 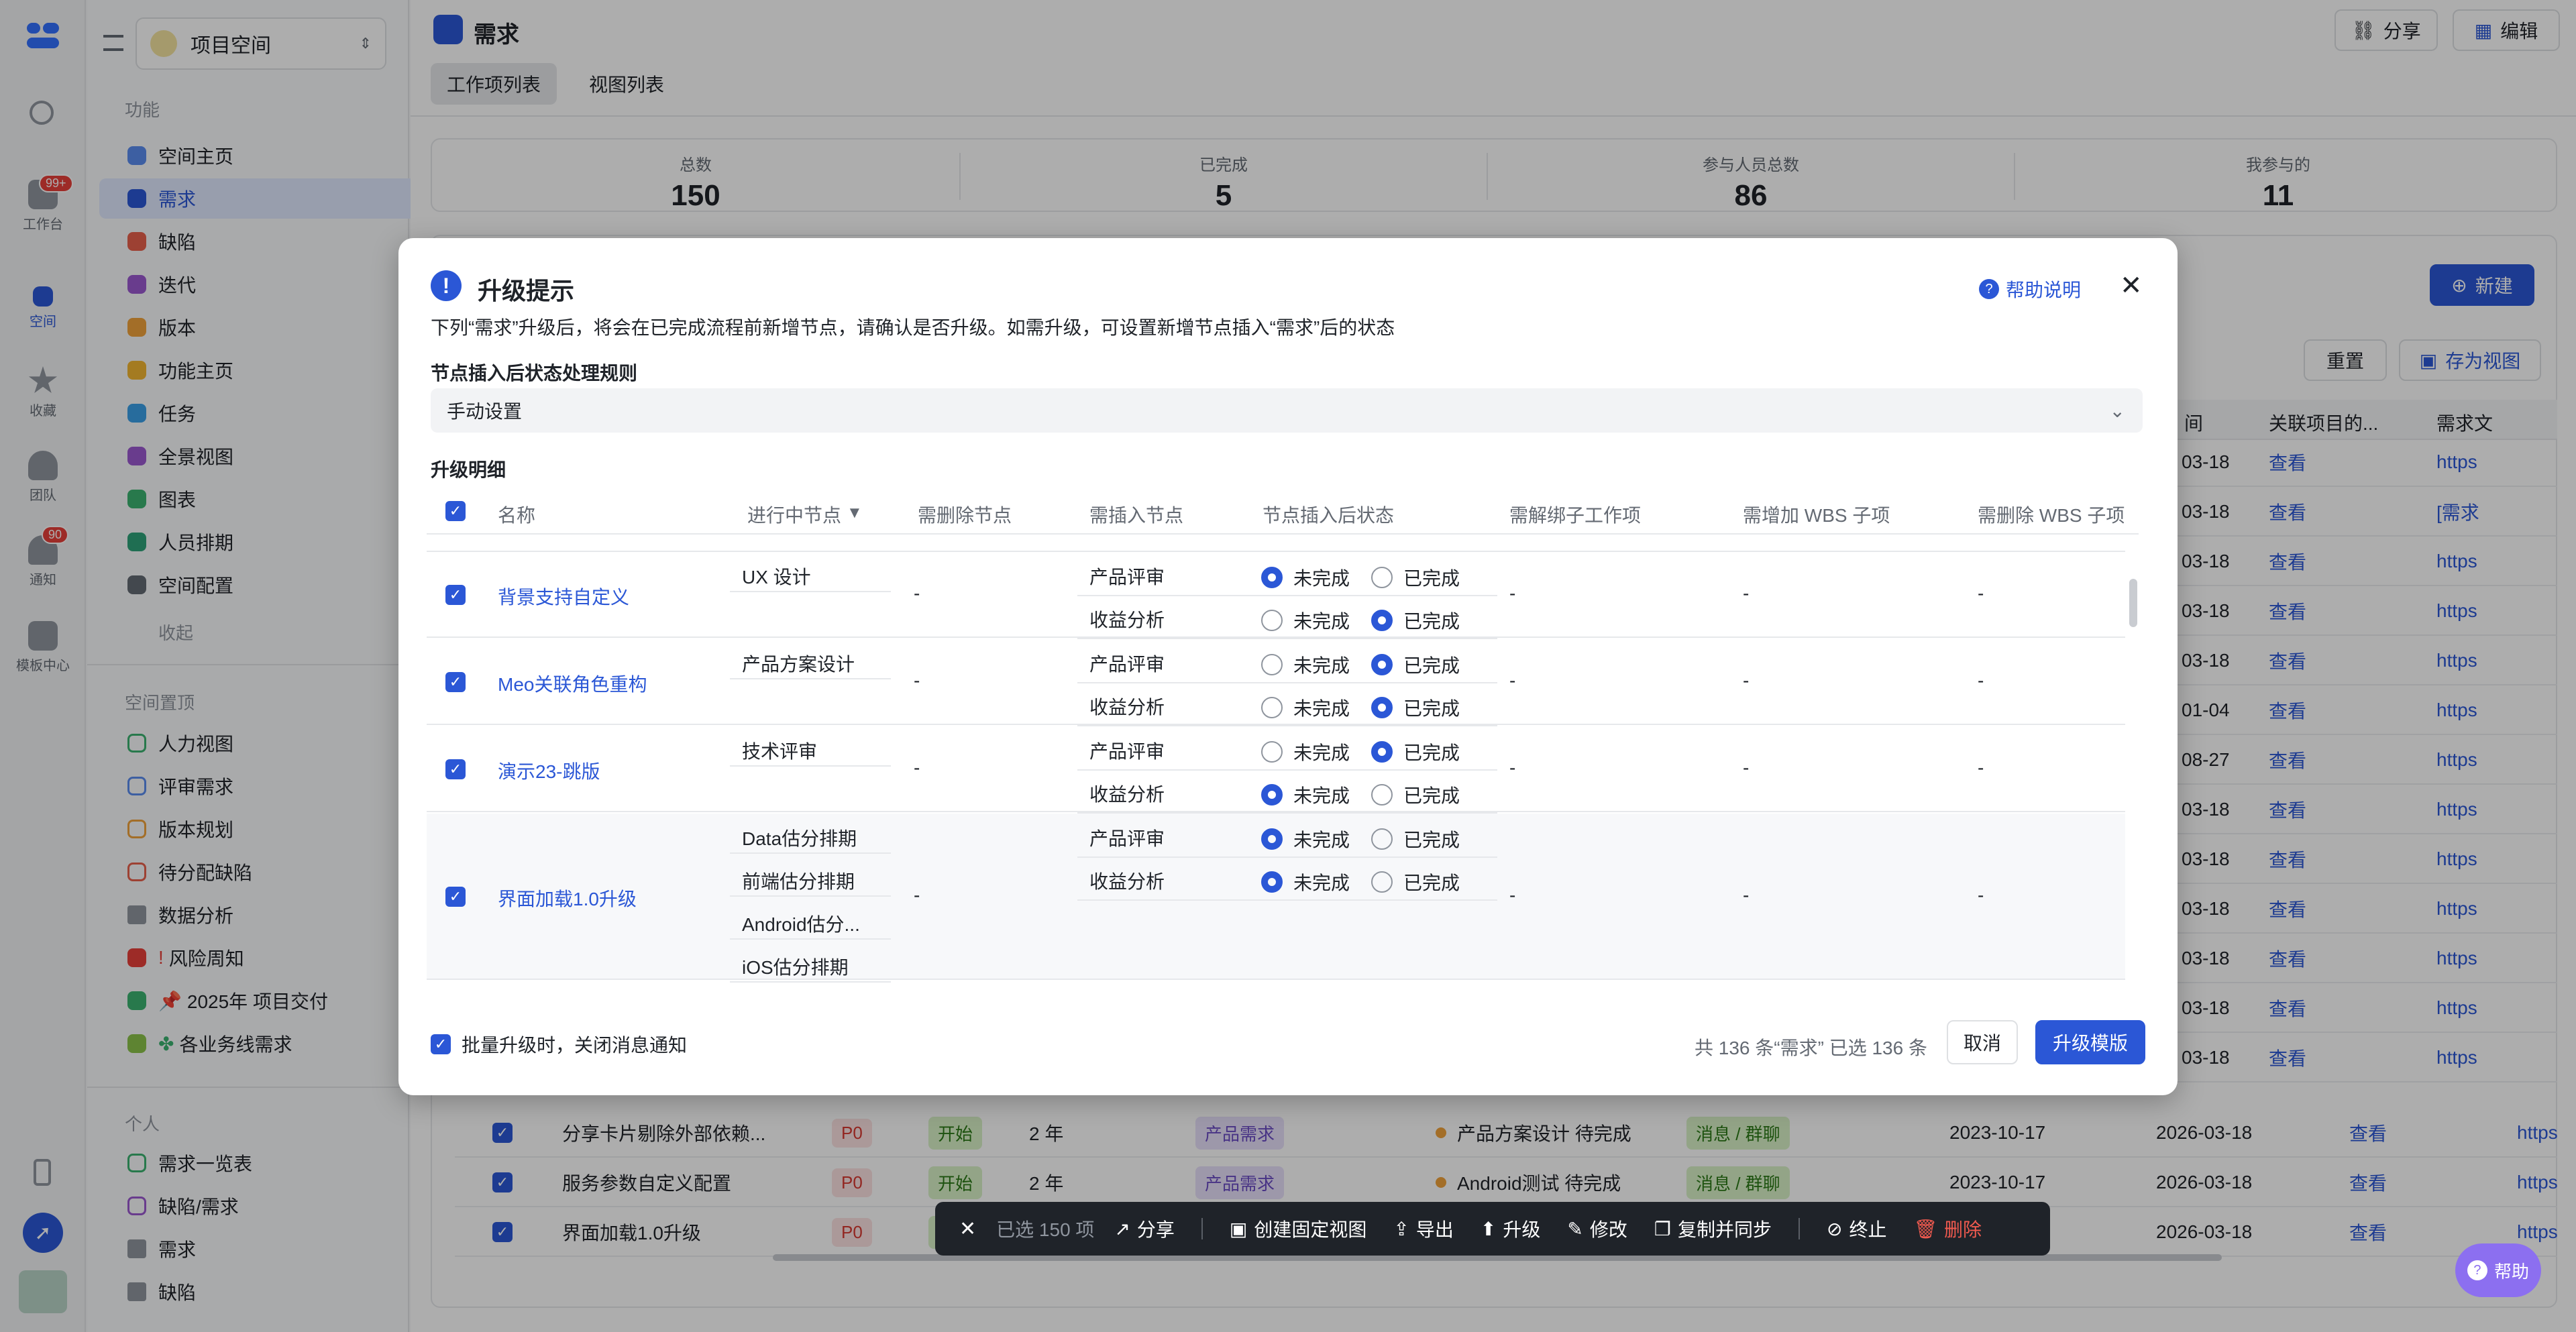 What do you see at coordinates (1512, 895) in the screenshot?
I see `unbind-cell: -` at bounding box center [1512, 895].